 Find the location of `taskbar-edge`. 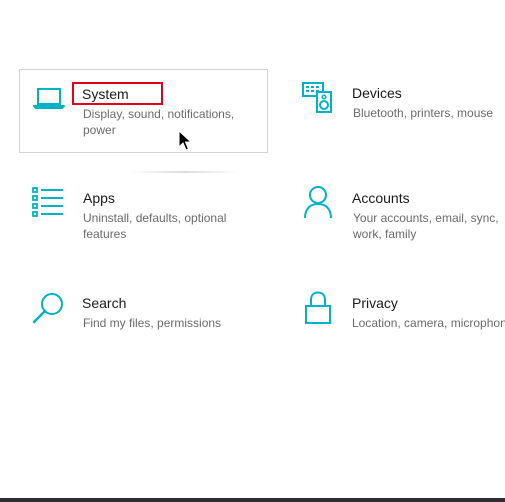

taskbar-edge is located at coordinates (252, 500).